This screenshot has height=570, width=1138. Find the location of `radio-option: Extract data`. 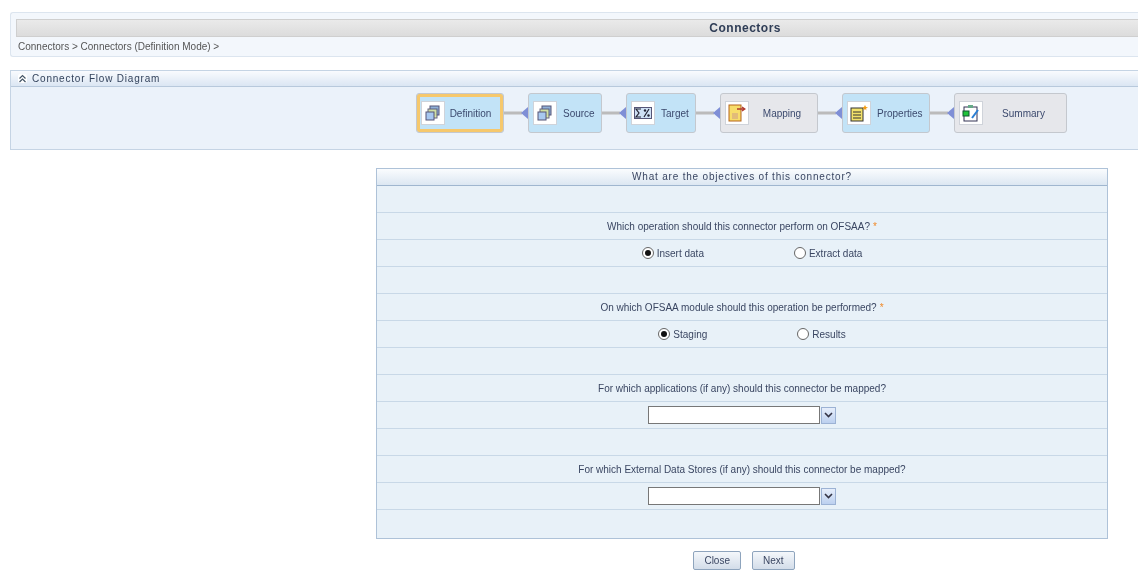

radio-option: Extract data is located at coordinates (828, 253).